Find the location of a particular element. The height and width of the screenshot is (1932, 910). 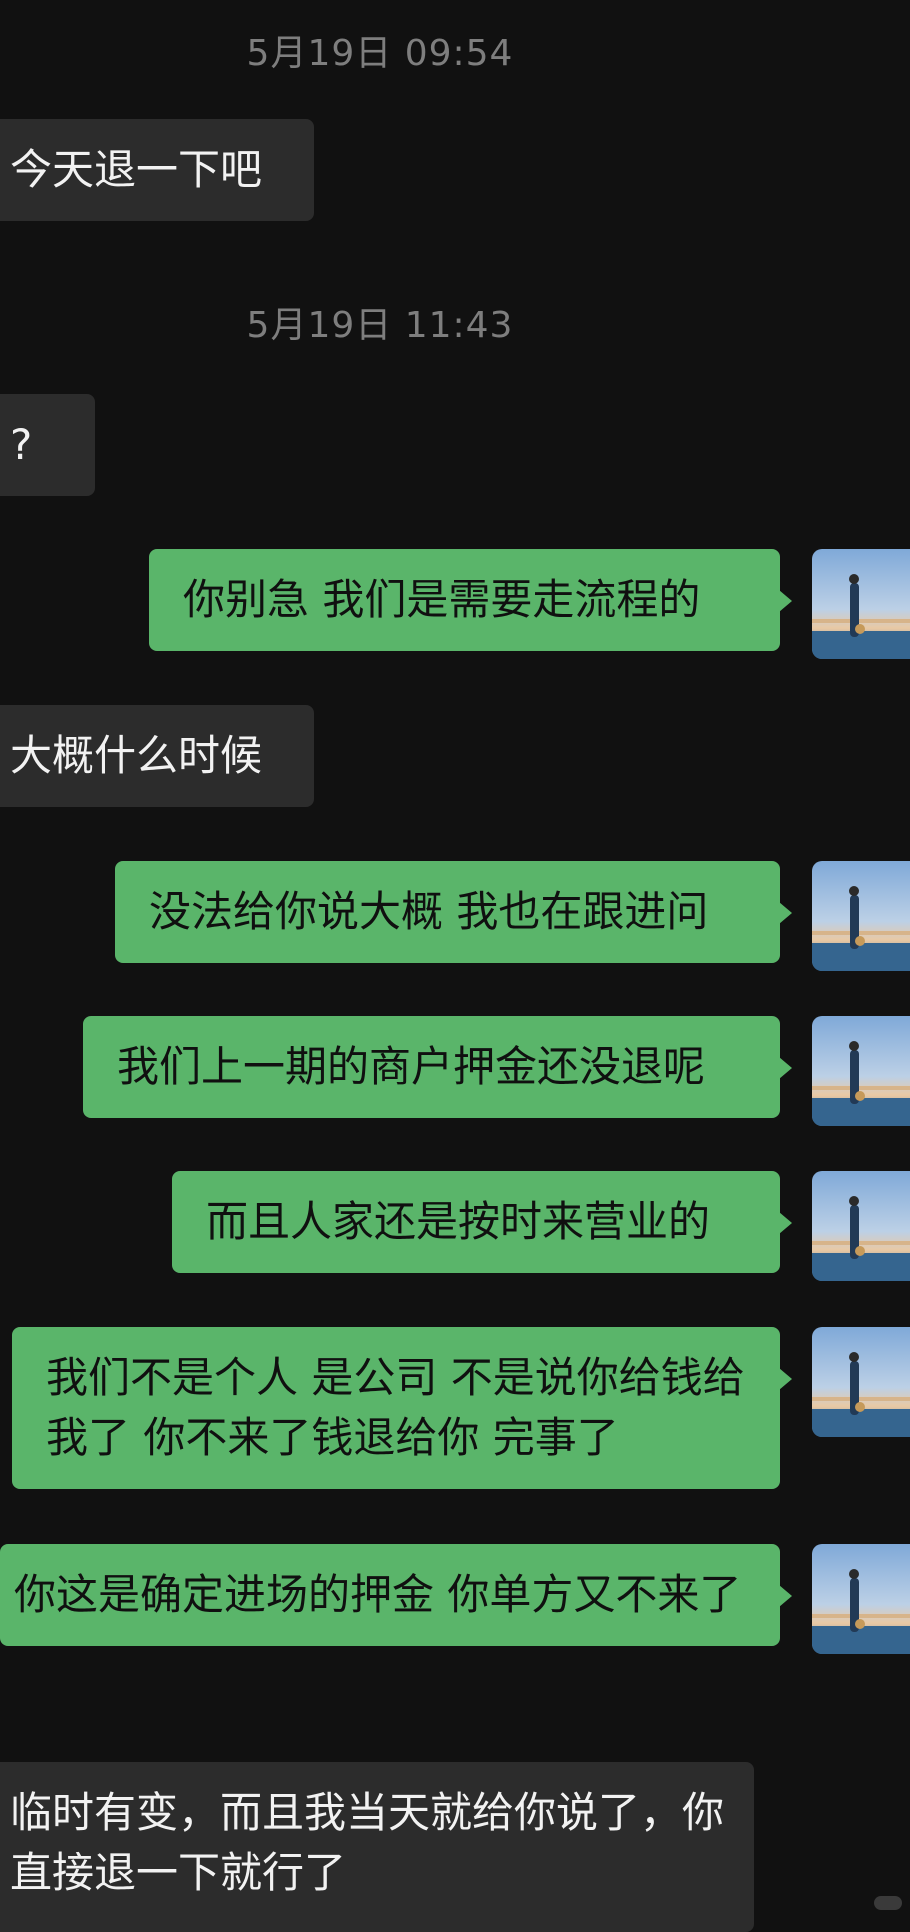

timestamp: 5月19日 11:43 is located at coordinates (380, 325).